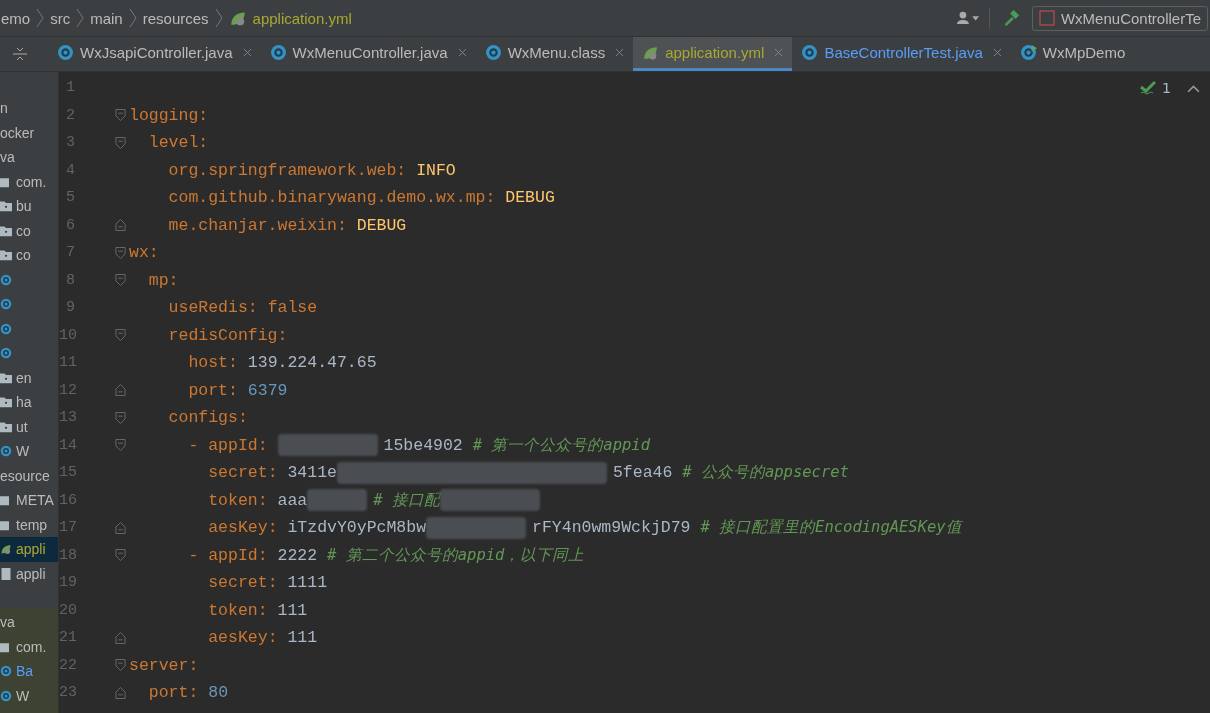  What do you see at coordinates (554, 54) in the screenshot?
I see `editor-tab: WxMenu.class` at bounding box center [554, 54].